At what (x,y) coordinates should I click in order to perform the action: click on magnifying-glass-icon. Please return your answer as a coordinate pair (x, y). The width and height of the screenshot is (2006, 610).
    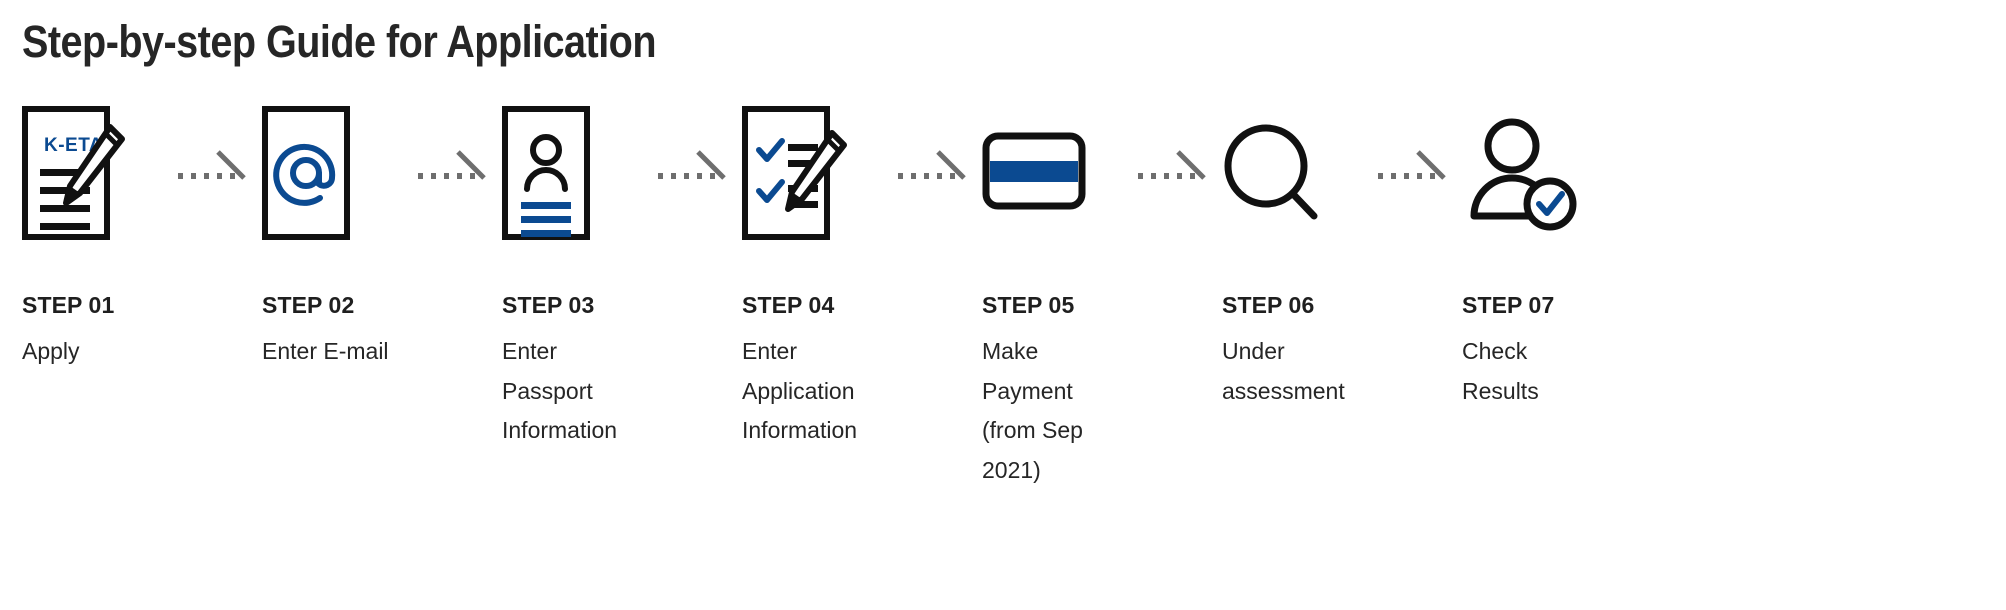
    Looking at the image, I should click on (1271, 172).